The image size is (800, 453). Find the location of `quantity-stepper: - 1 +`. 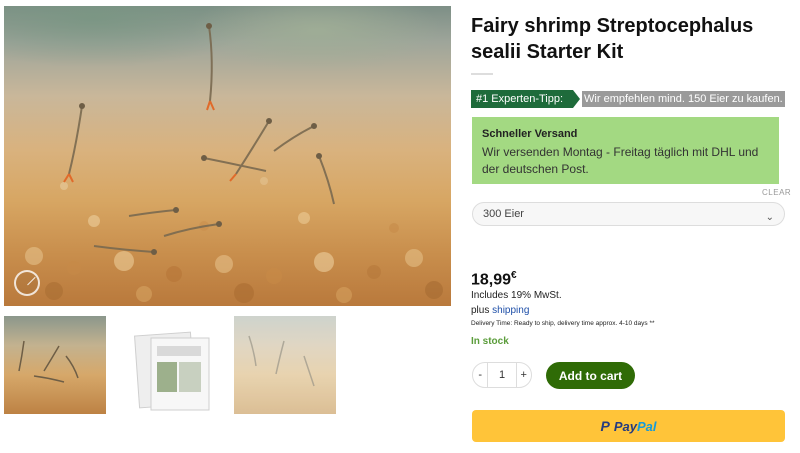

quantity-stepper: - 1 + is located at coordinates (502, 375).